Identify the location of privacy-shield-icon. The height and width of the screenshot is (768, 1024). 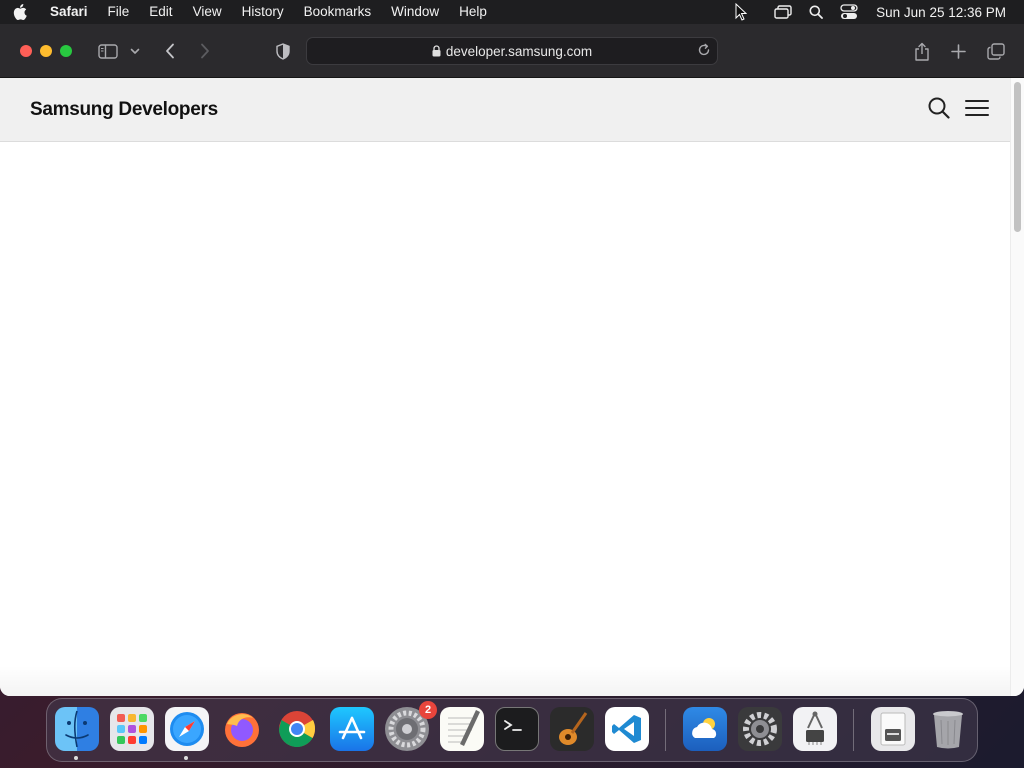
(283, 51).